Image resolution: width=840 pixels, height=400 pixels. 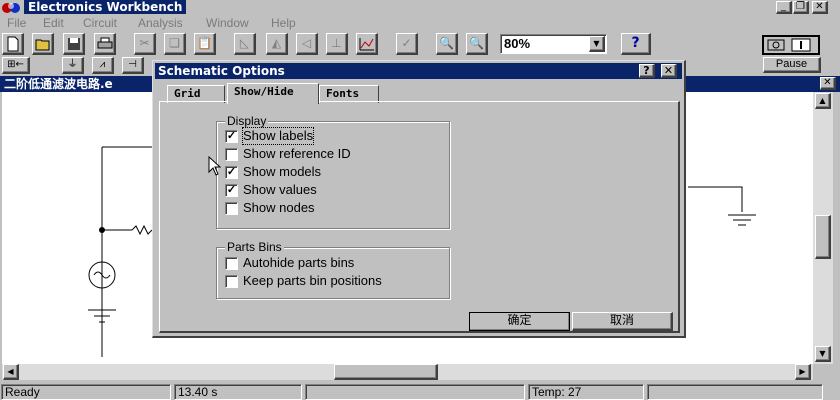 What do you see at coordinates (519, 321) in the screenshot?
I see `ok-button: 确定` at bounding box center [519, 321].